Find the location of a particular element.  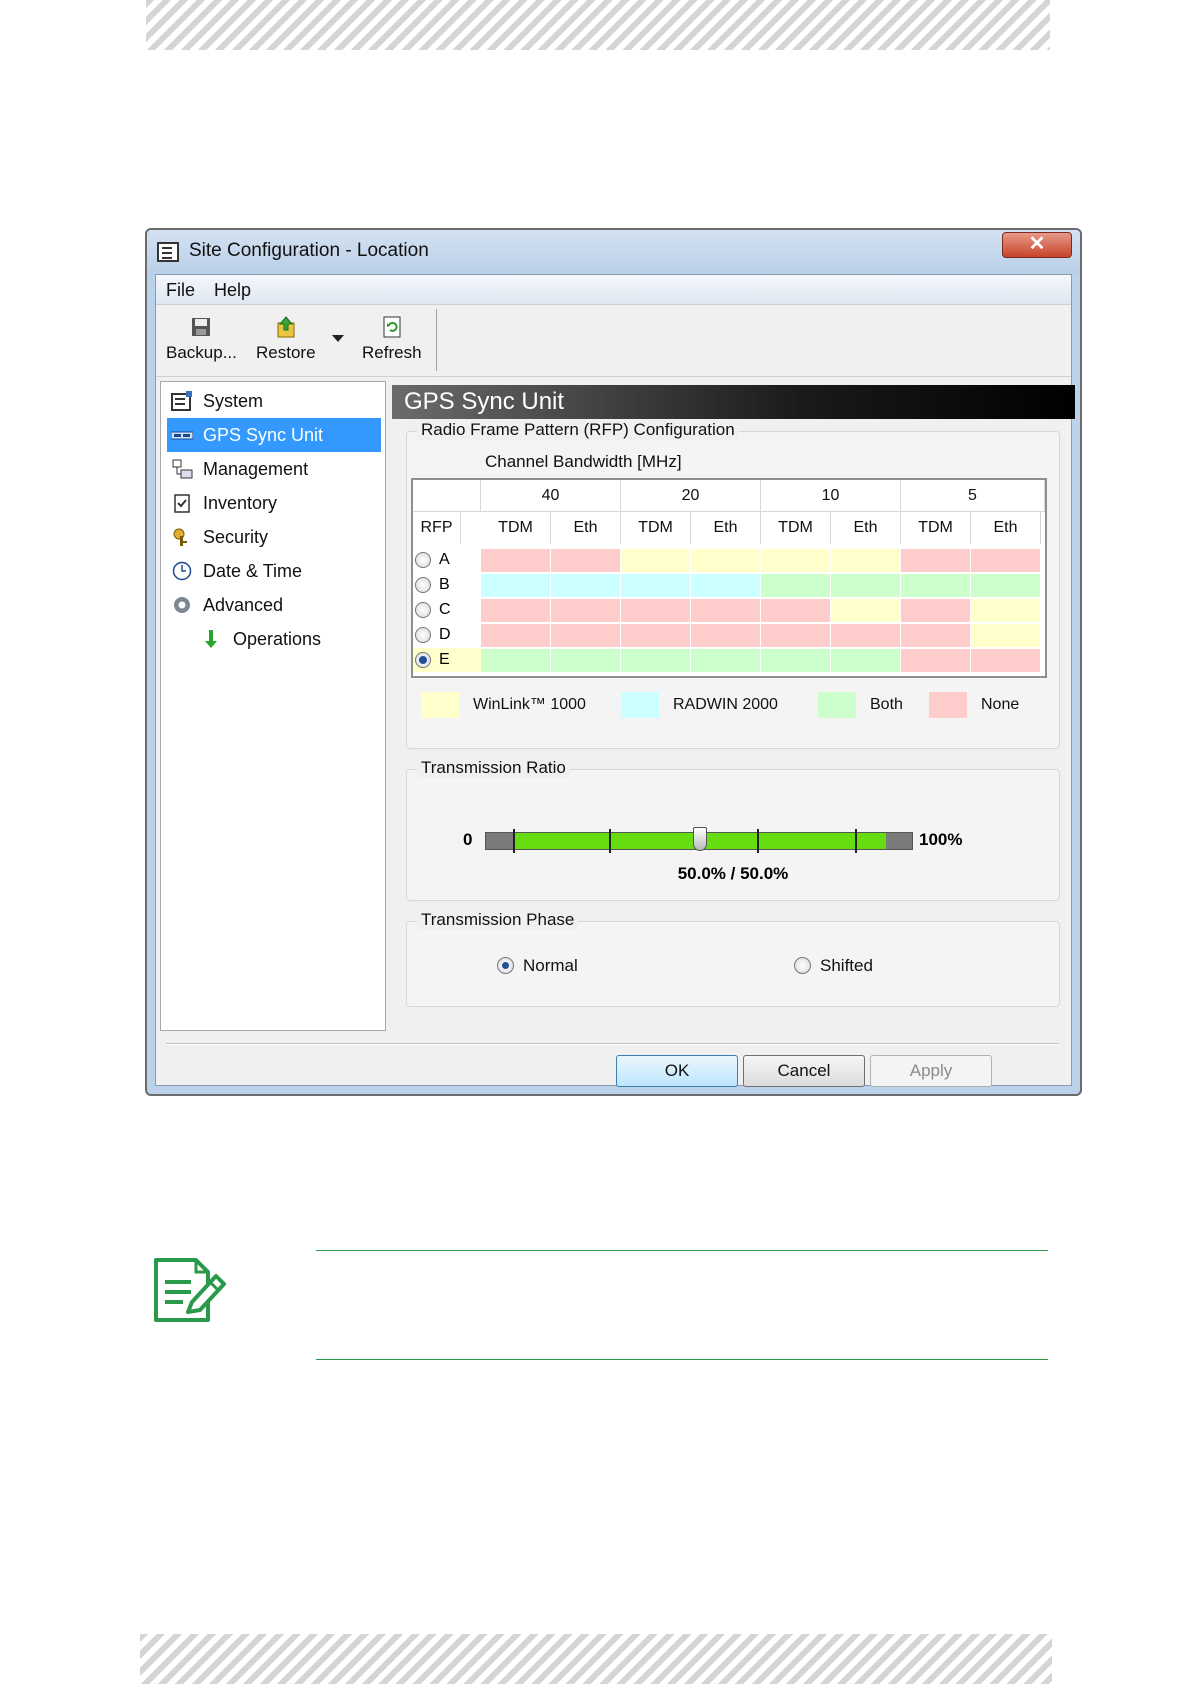

ratio-group-title: Transmission Ratio is located at coordinates (493, 768).